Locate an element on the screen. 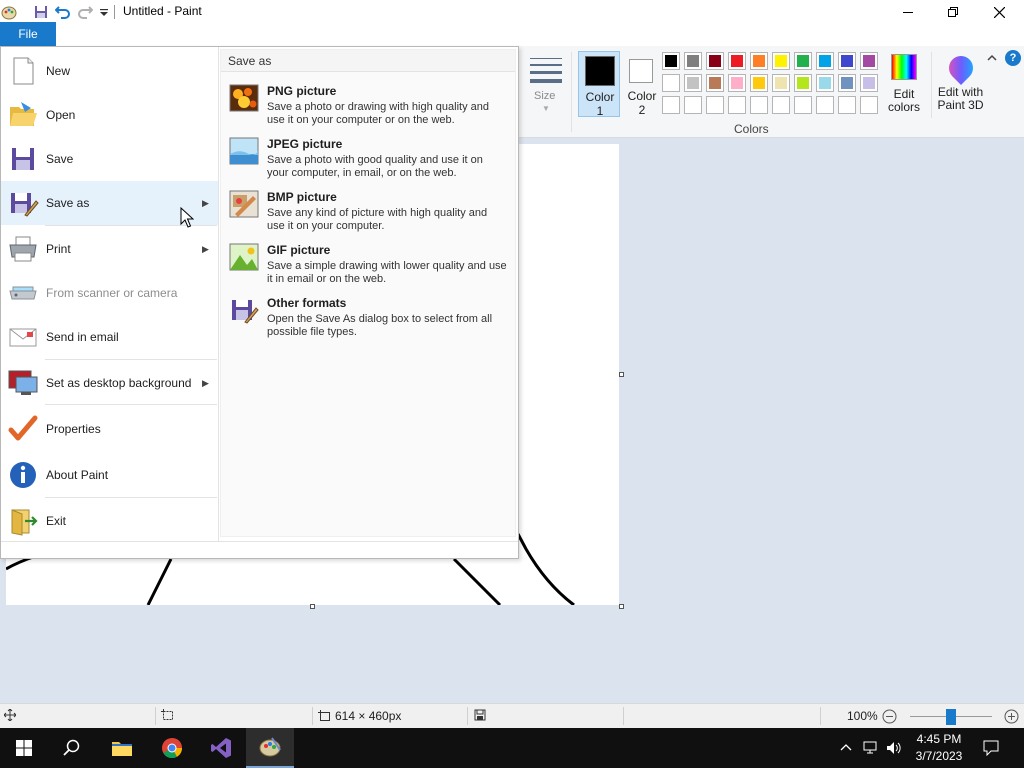 The width and height of the screenshot is (1024, 768). close-button is located at coordinates (999, 12).